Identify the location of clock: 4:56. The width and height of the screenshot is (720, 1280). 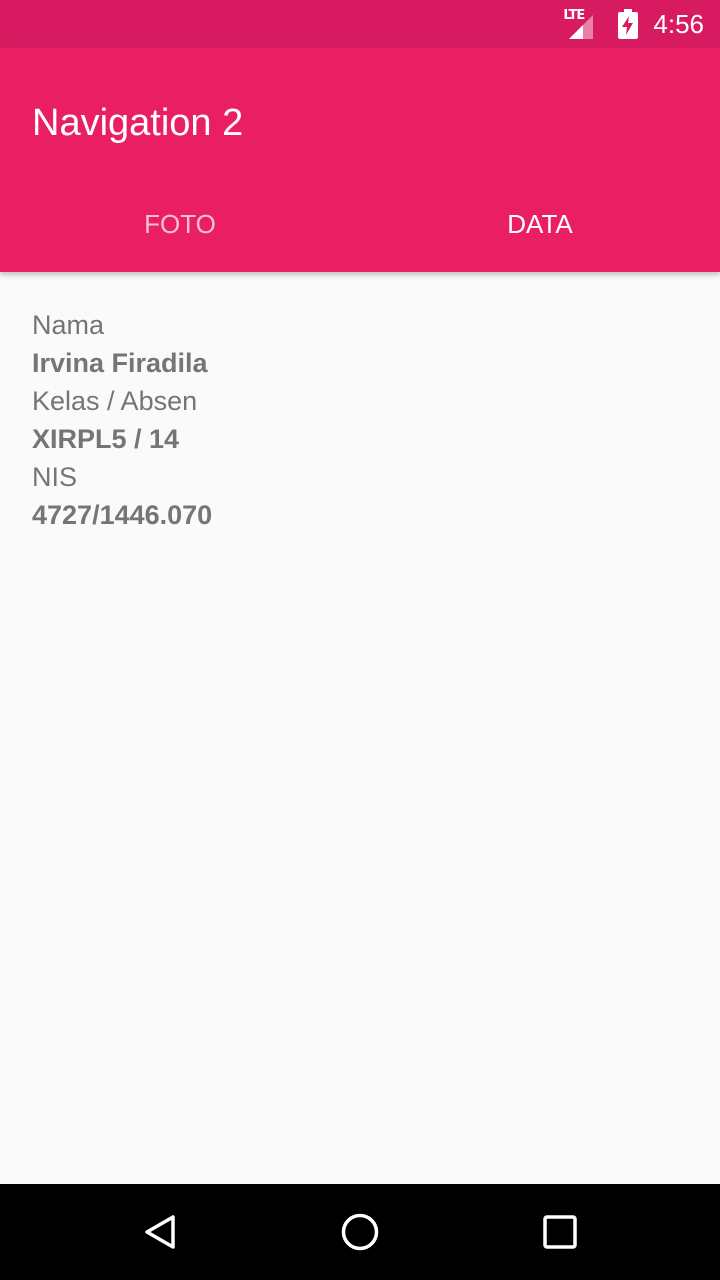
(678, 24).